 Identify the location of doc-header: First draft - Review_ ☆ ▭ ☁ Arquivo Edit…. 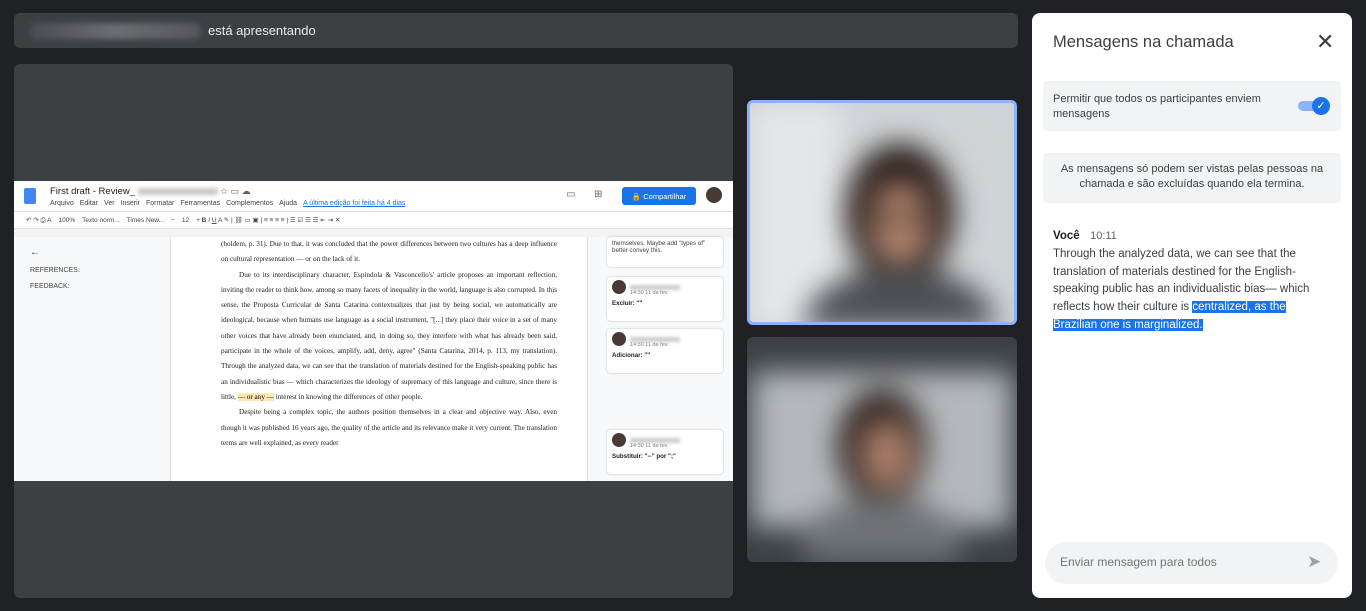
(373, 196).